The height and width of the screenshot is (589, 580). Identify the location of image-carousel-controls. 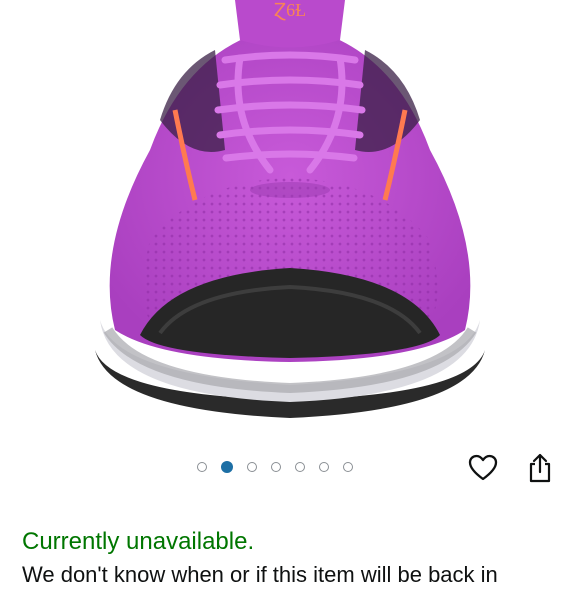
(290, 470).